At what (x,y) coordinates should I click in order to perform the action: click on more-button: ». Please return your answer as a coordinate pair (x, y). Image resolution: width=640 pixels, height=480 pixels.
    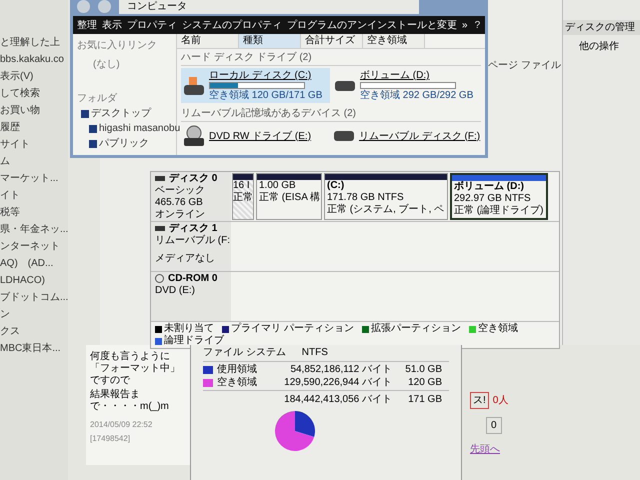
    Looking at the image, I should click on (465, 25).